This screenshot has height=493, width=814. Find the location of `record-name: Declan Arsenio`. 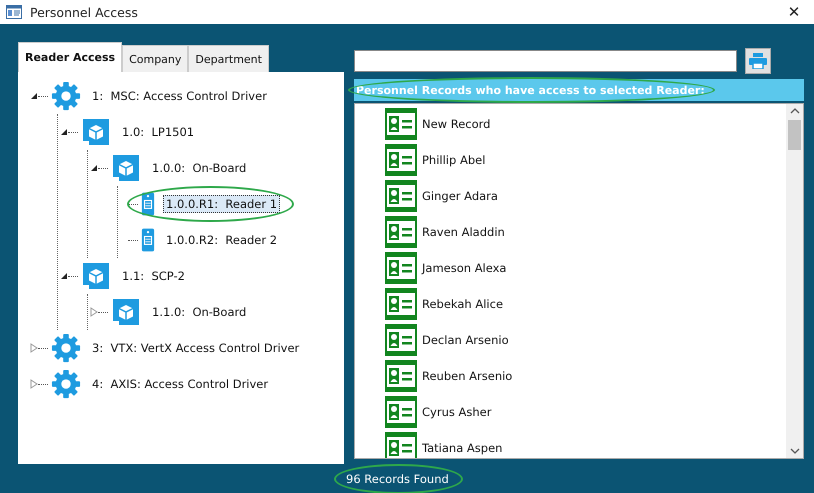

record-name: Declan Arsenio is located at coordinates (465, 340).